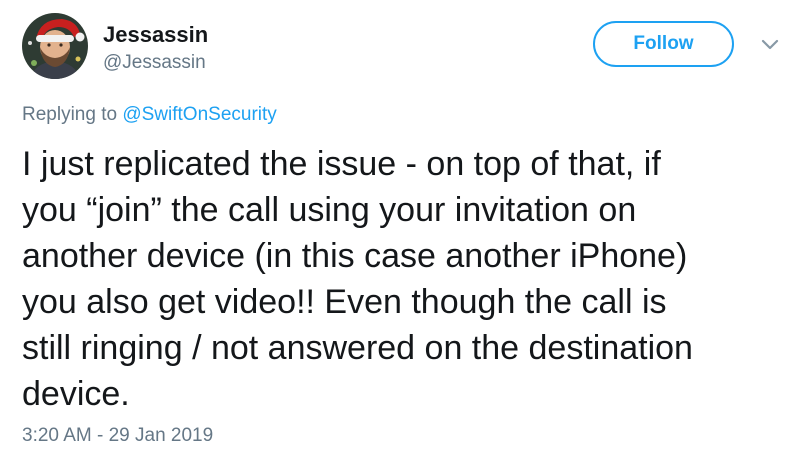 The image size is (800, 460). Describe the element at coordinates (72, 114) in the screenshot. I see `replying-to-label: Replying to` at that location.